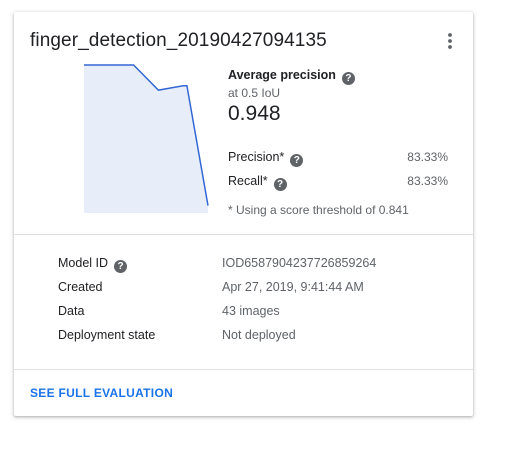 The height and width of the screenshot is (474, 521). I want to click on detail-label: Deployment state, so click(107, 335).